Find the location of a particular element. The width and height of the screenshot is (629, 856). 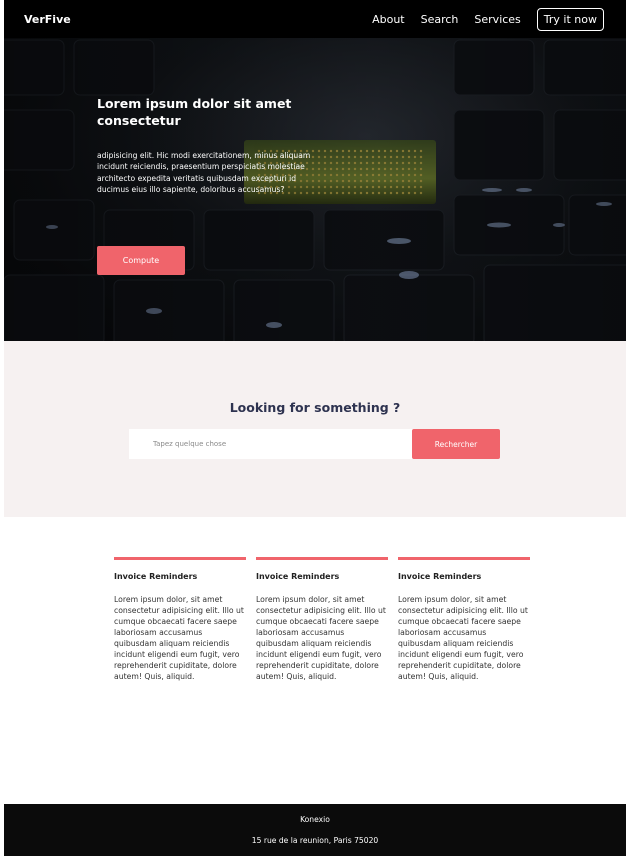

nav-links: About Search Services Try it now is located at coordinates (488, 19).